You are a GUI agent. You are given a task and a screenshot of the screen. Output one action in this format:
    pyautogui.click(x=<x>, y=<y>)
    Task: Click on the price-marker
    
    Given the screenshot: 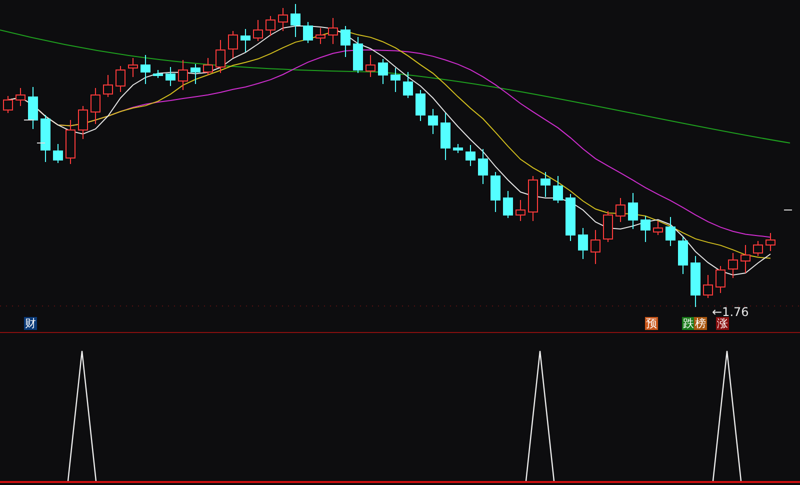 What is the action you would take?
    pyautogui.click(x=41, y=143)
    